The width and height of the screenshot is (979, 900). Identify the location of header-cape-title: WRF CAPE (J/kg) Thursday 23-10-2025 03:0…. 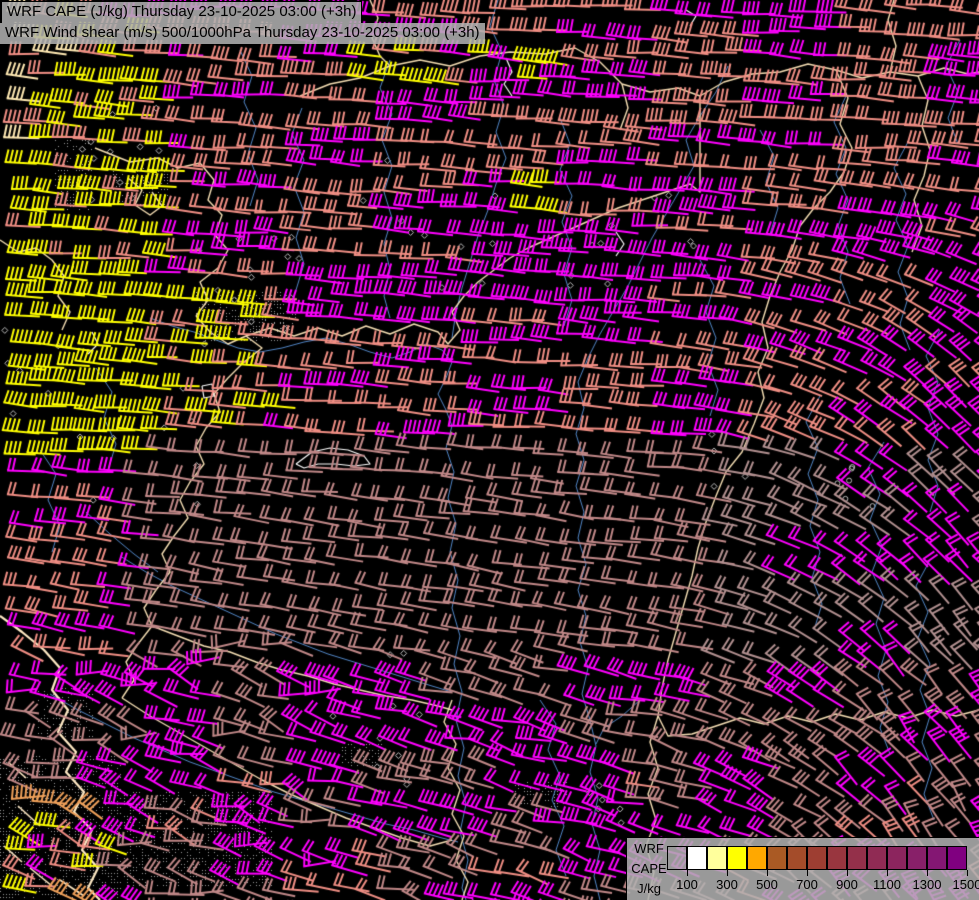
(182, 12).